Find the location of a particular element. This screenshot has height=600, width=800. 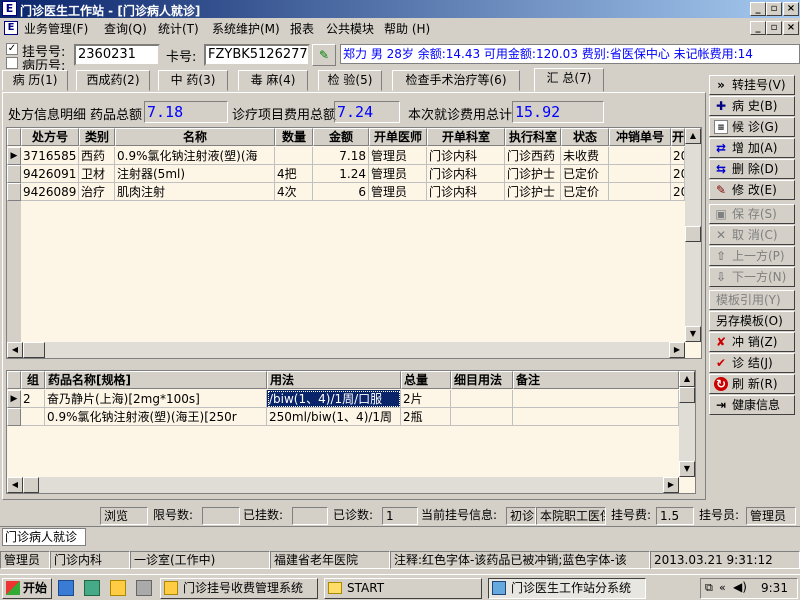

table-cell: 2片 is located at coordinates (426, 399).